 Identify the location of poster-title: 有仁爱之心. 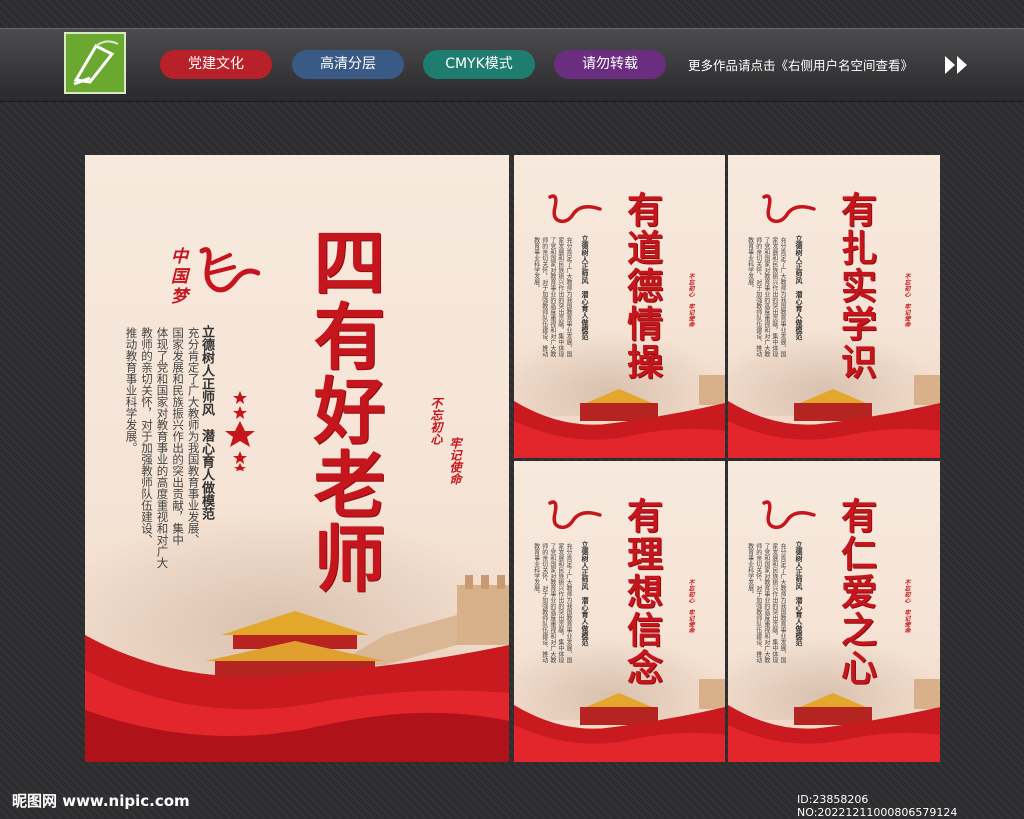
(856, 592).